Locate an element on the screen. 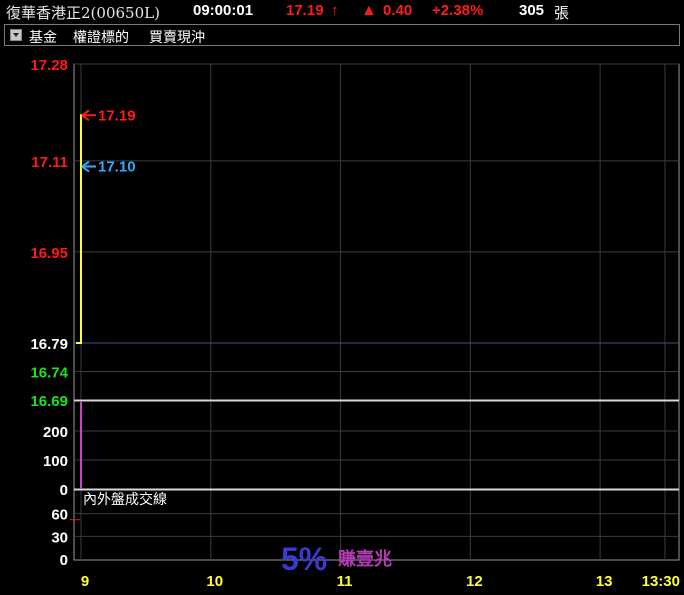 The height and width of the screenshot is (595, 684). volume-tick-label-1: 100 is located at coordinates (55, 461).